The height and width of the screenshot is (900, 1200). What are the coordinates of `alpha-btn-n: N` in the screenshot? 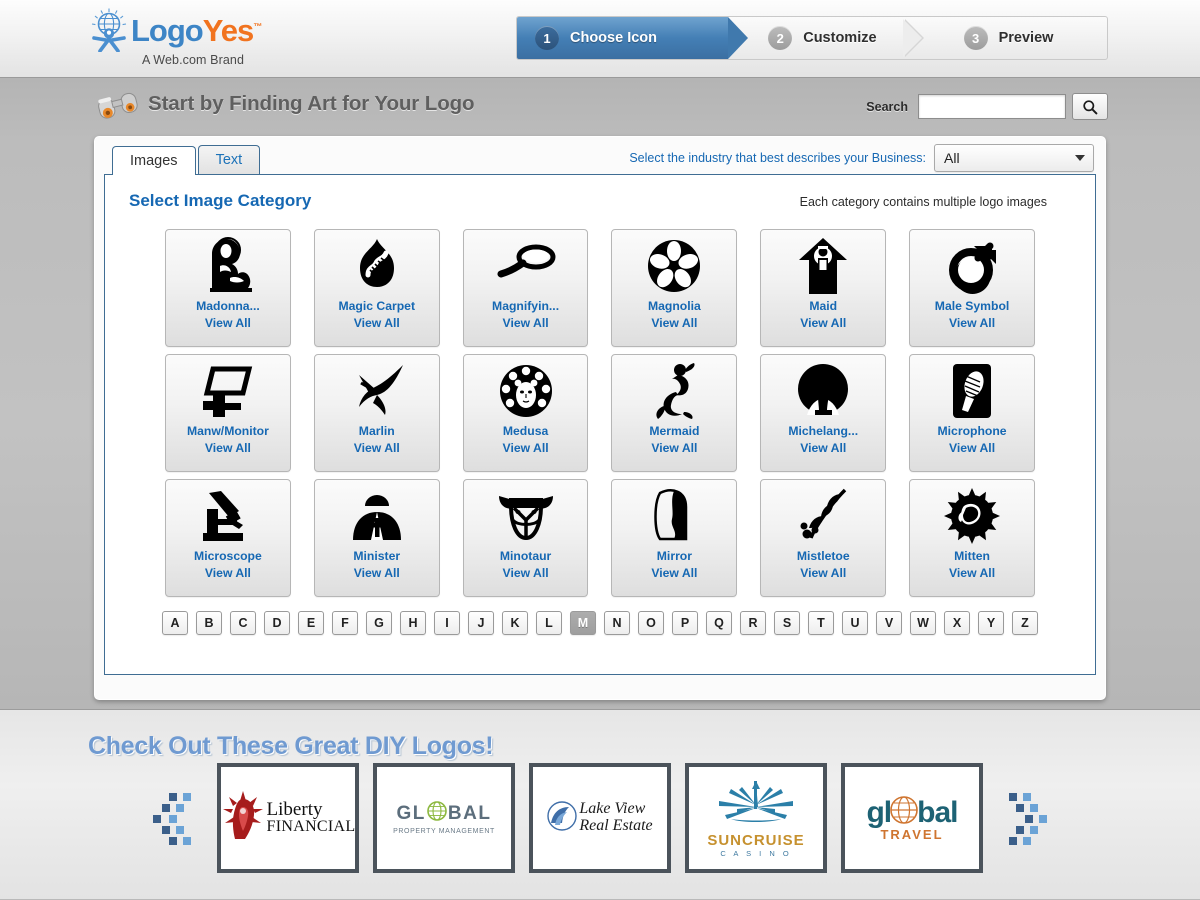 It's located at (617, 623).